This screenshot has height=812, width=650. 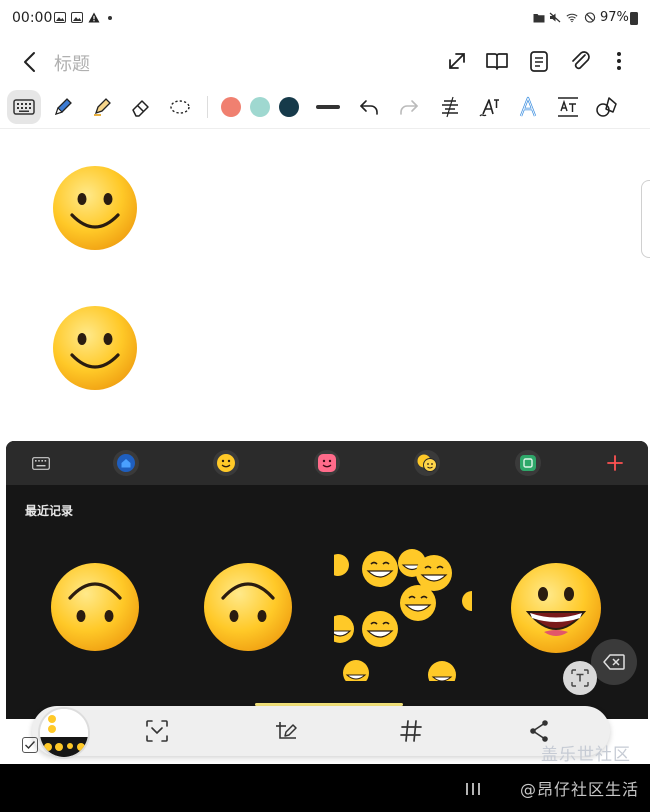 I want to click on text-size-button, so click(x=568, y=107).